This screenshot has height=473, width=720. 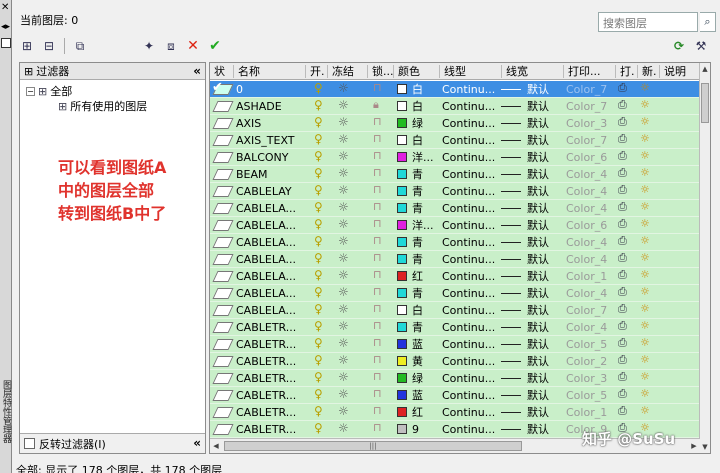 What do you see at coordinates (408, 71) in the screenshot?
I see `column-header: 颜色` at bounding box center [408, 71].